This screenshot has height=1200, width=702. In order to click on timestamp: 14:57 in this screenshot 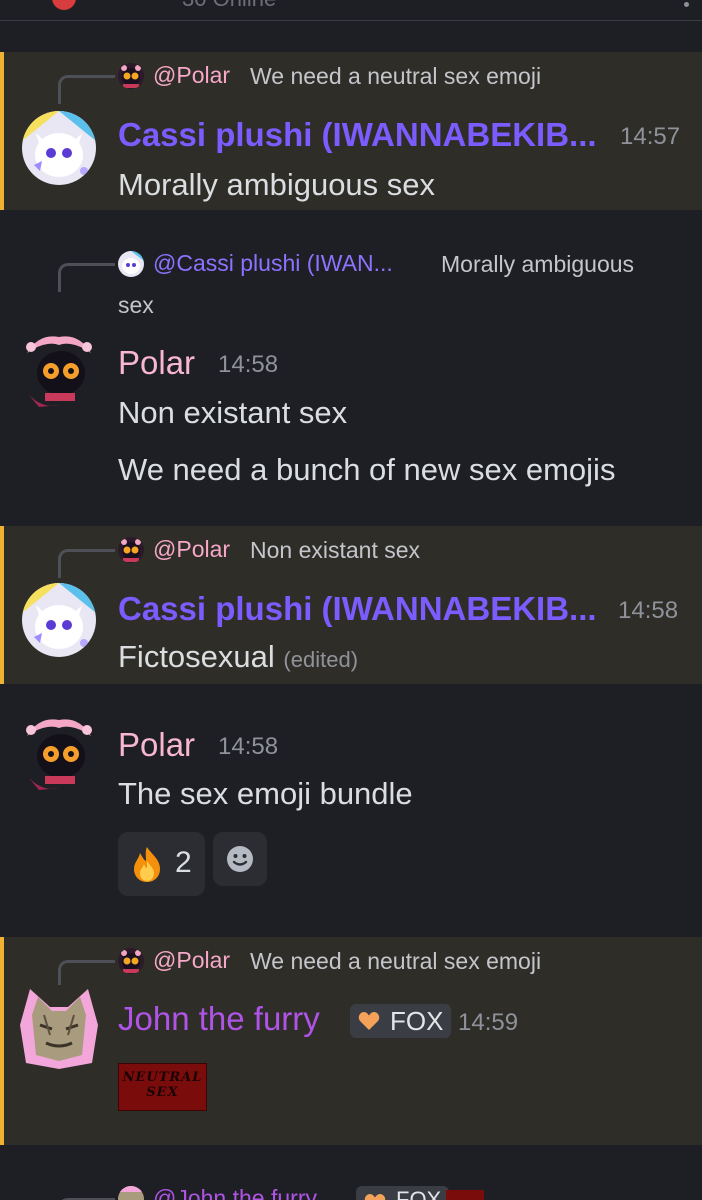, I will do `click(650, 136)`.